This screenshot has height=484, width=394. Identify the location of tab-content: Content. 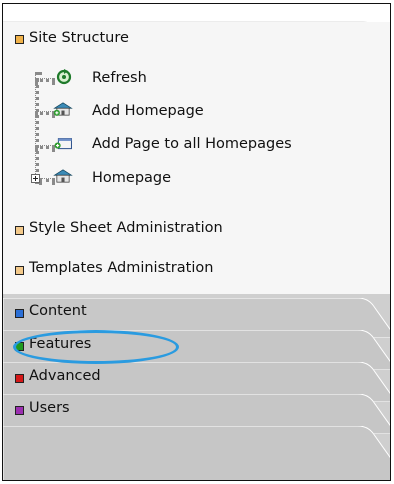
(196, 318).